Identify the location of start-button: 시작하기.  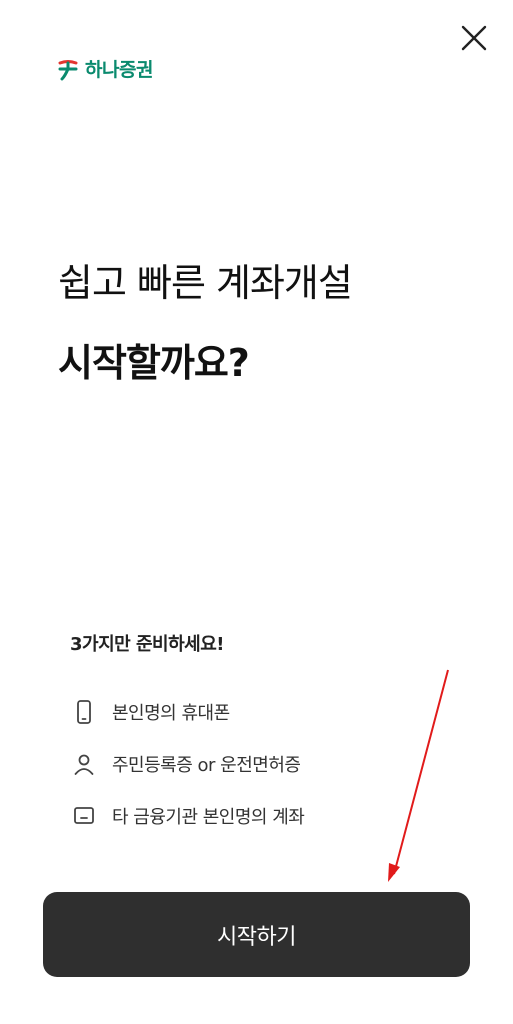
(256, 934).